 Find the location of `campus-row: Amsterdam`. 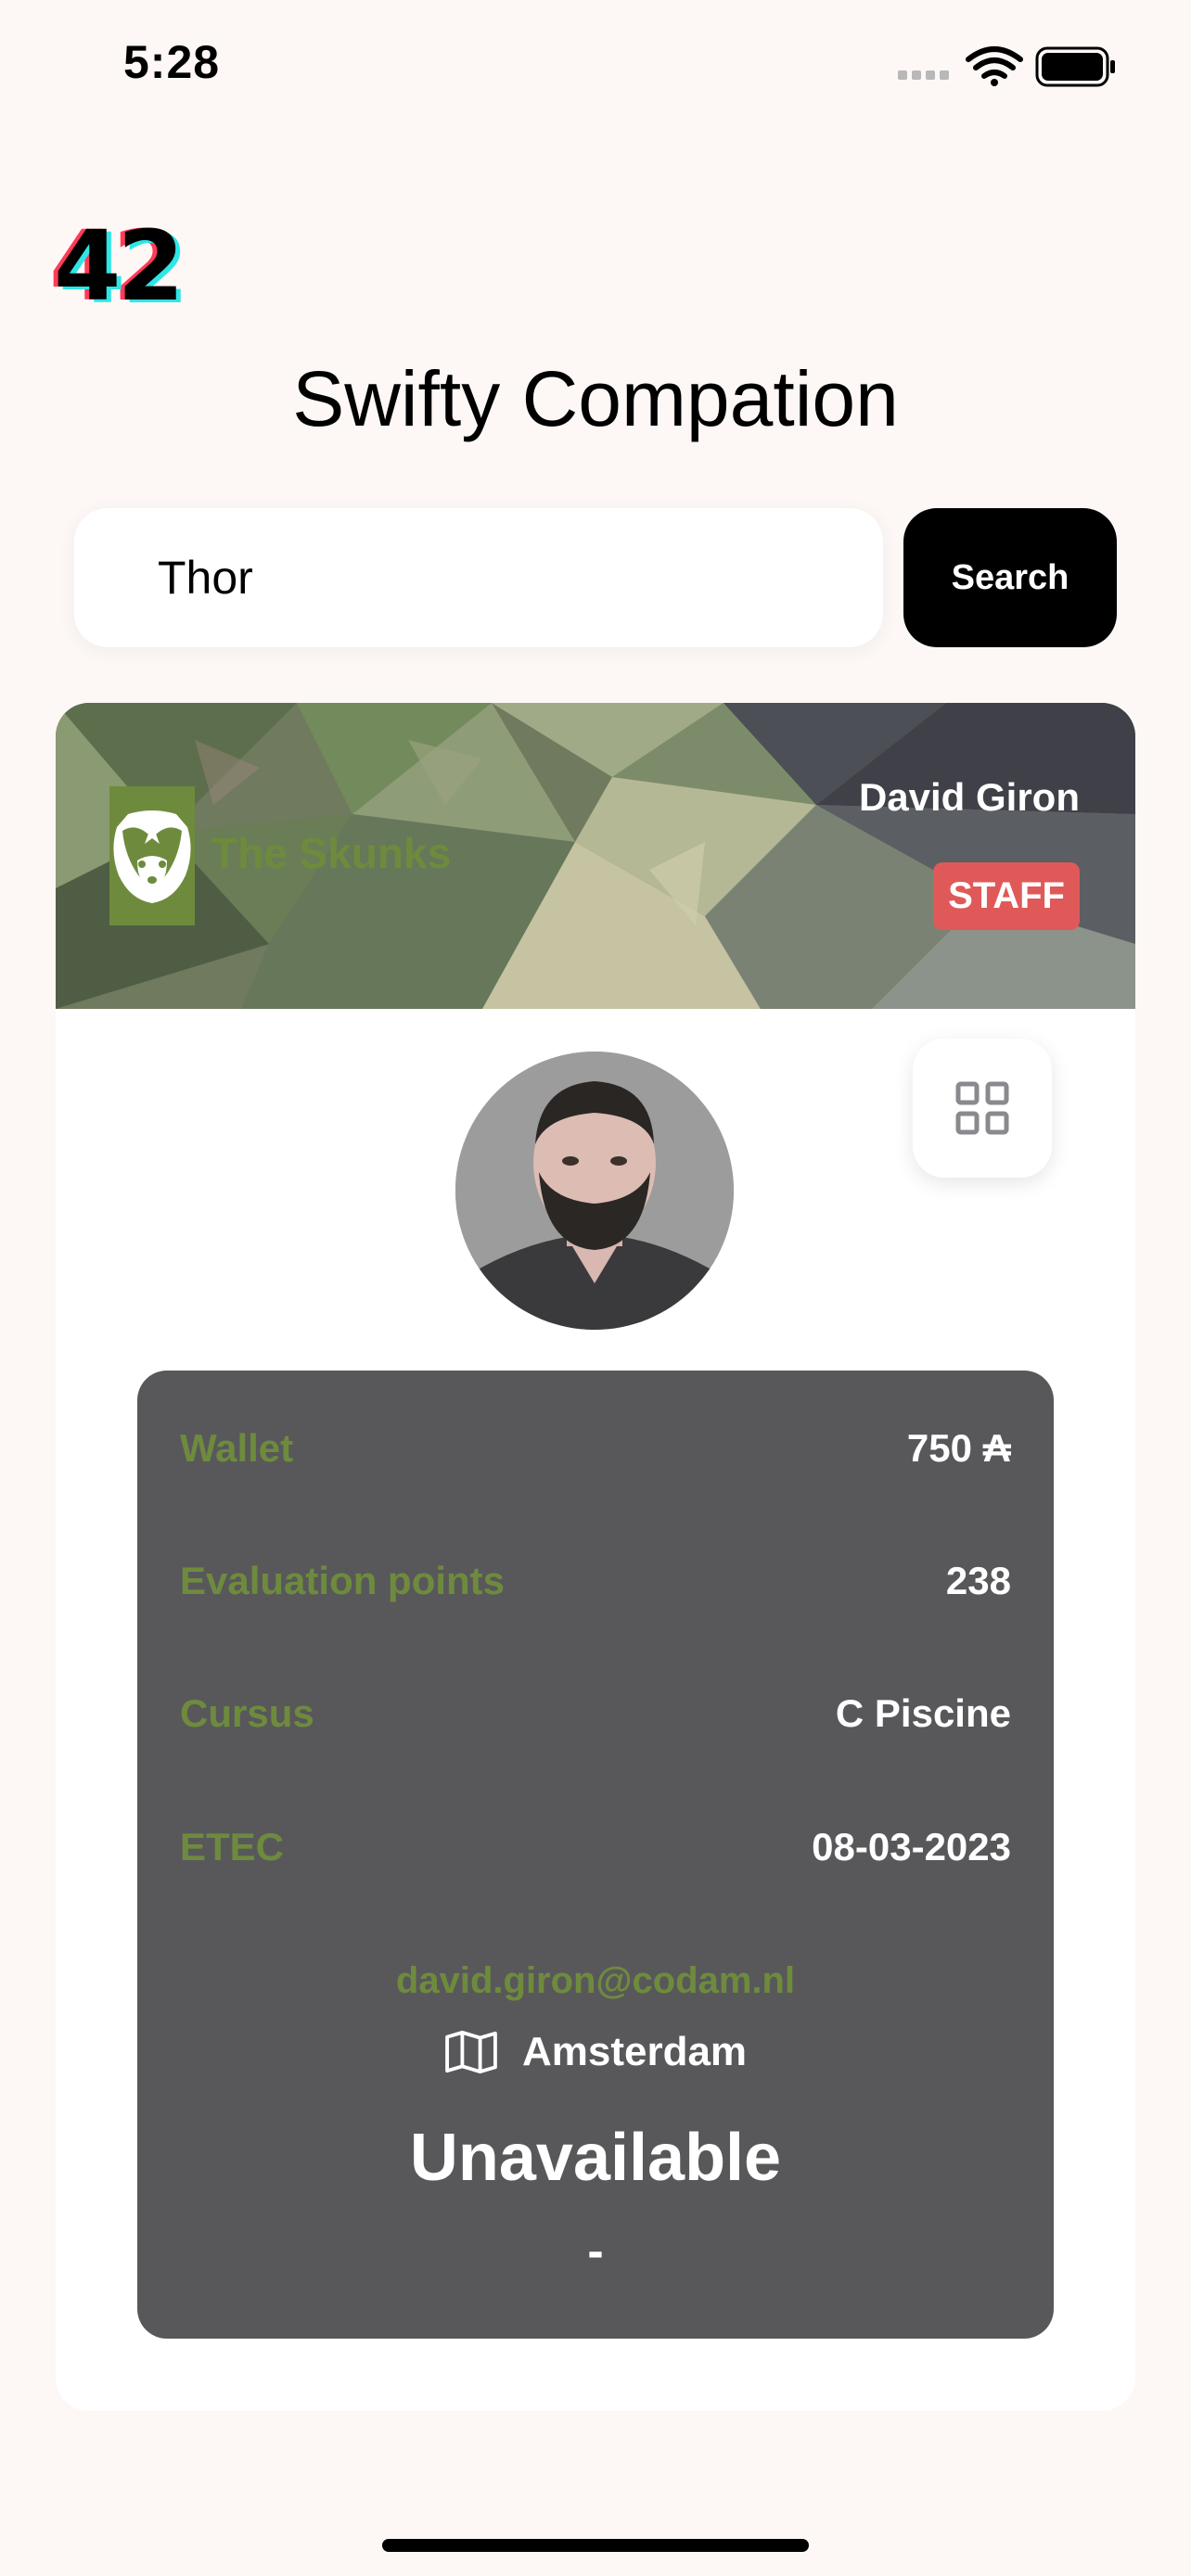

campus-row: Amsterdam is located at coordinates (595, 2052).